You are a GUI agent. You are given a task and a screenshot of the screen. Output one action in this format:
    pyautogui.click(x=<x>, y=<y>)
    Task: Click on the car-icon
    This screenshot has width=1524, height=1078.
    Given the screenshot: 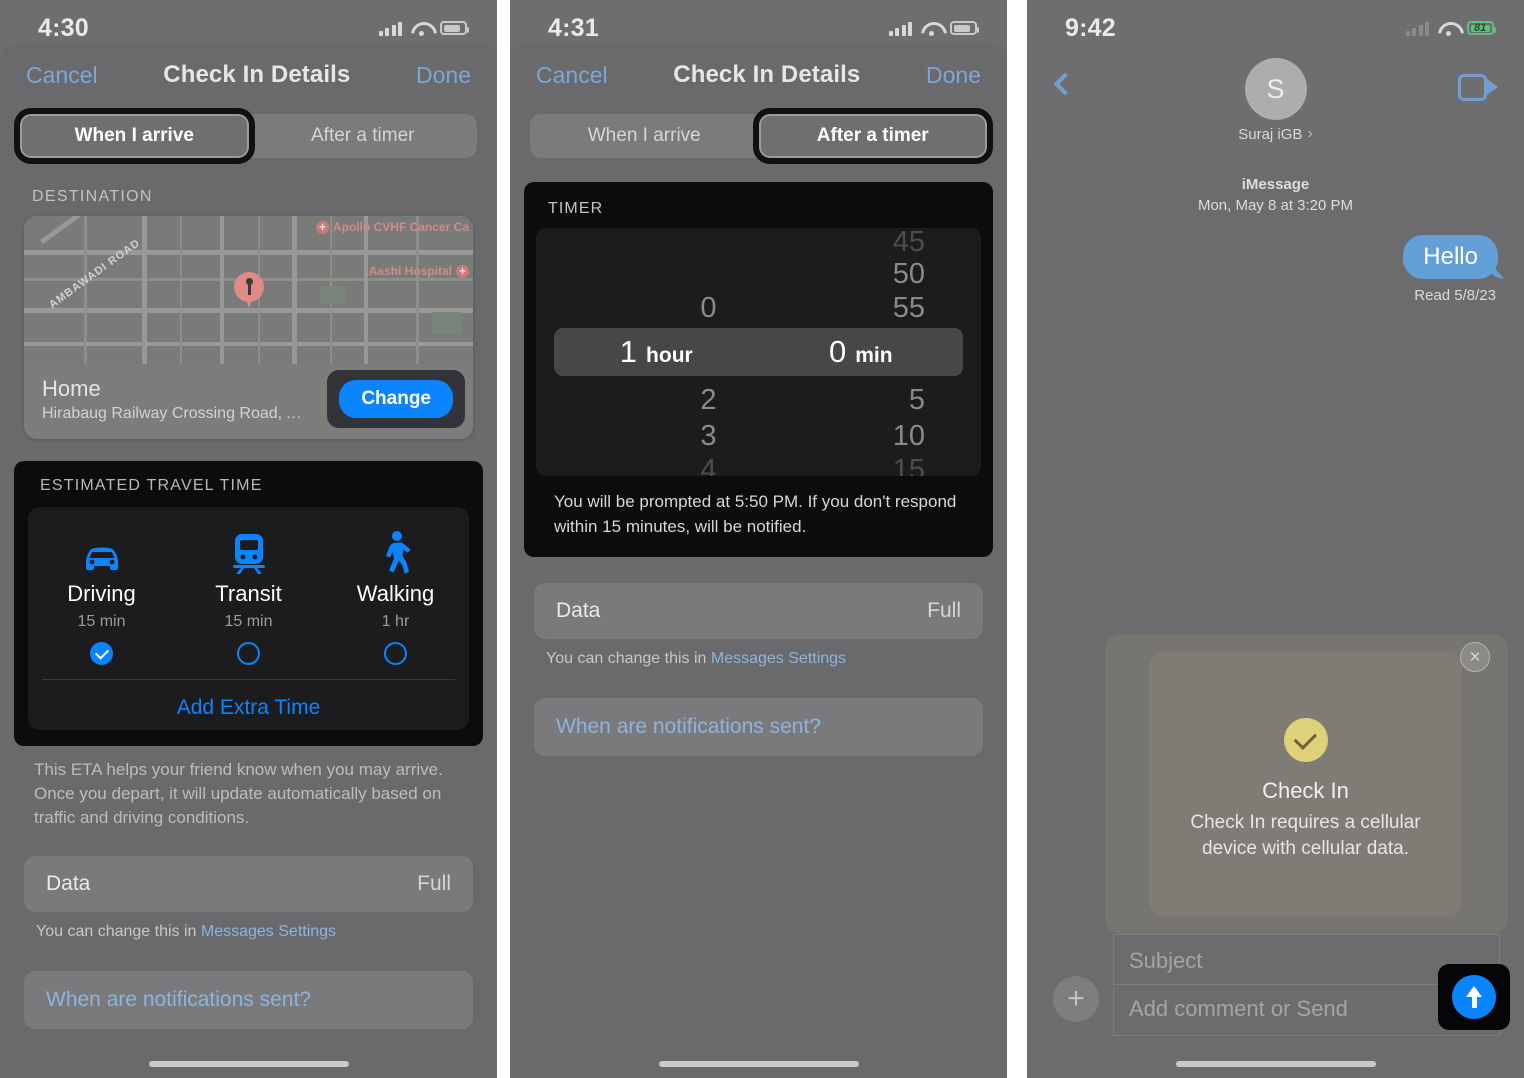 What is the action you would take?
    pyautogui.click(x=102, y=552)
    